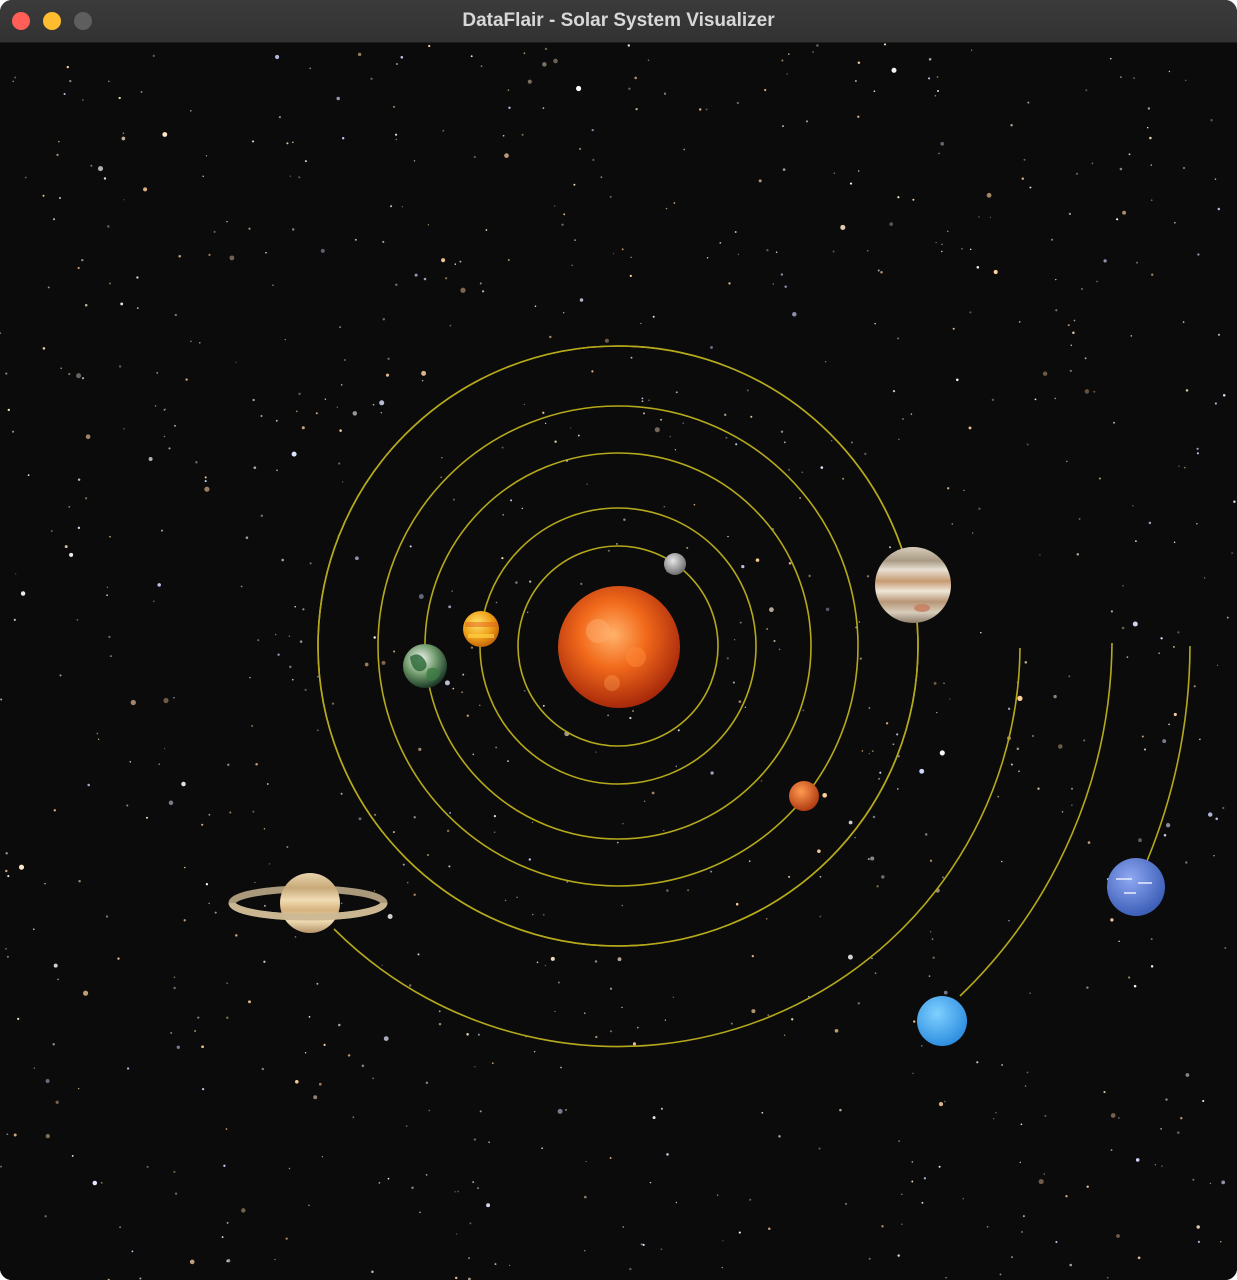 This screenshot has height=1280, width=1237. I want to click on sun, so click(619, 647).